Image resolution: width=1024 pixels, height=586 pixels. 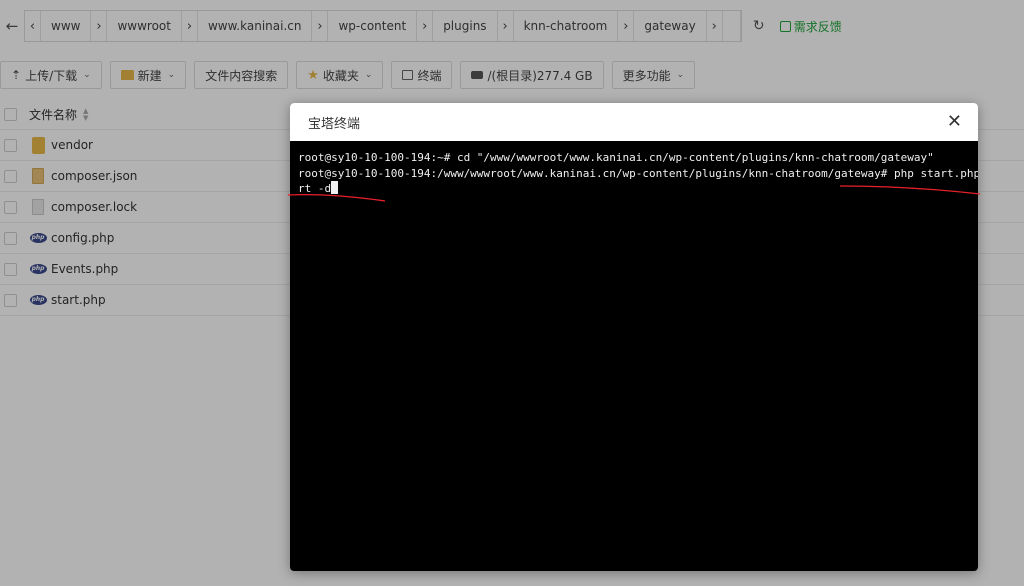 I want to click on terminal-line: rt -d, so click(x=315, y=188).